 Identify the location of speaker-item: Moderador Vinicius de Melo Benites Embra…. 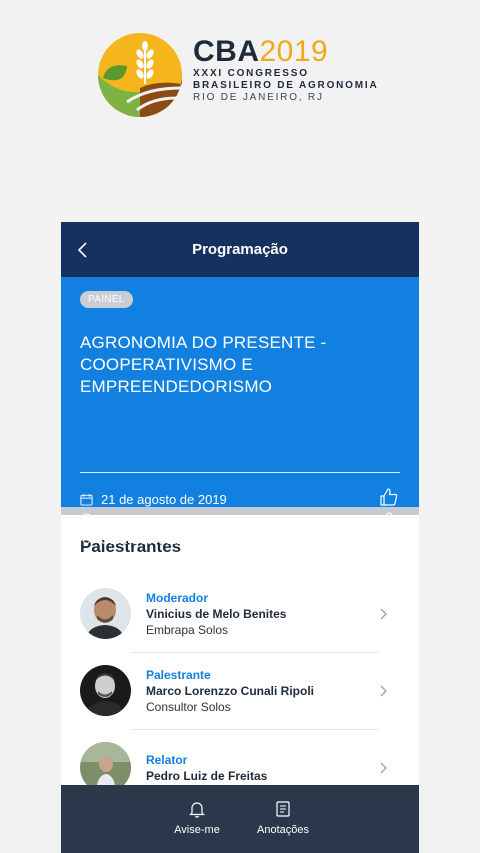
(240, 613).